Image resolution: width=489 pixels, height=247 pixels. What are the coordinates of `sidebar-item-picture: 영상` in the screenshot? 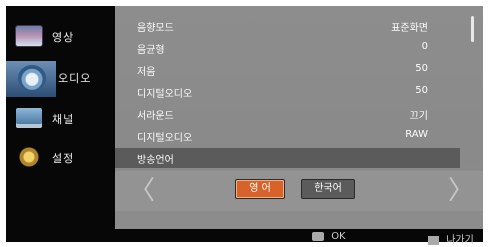 It's located at (60, 38).